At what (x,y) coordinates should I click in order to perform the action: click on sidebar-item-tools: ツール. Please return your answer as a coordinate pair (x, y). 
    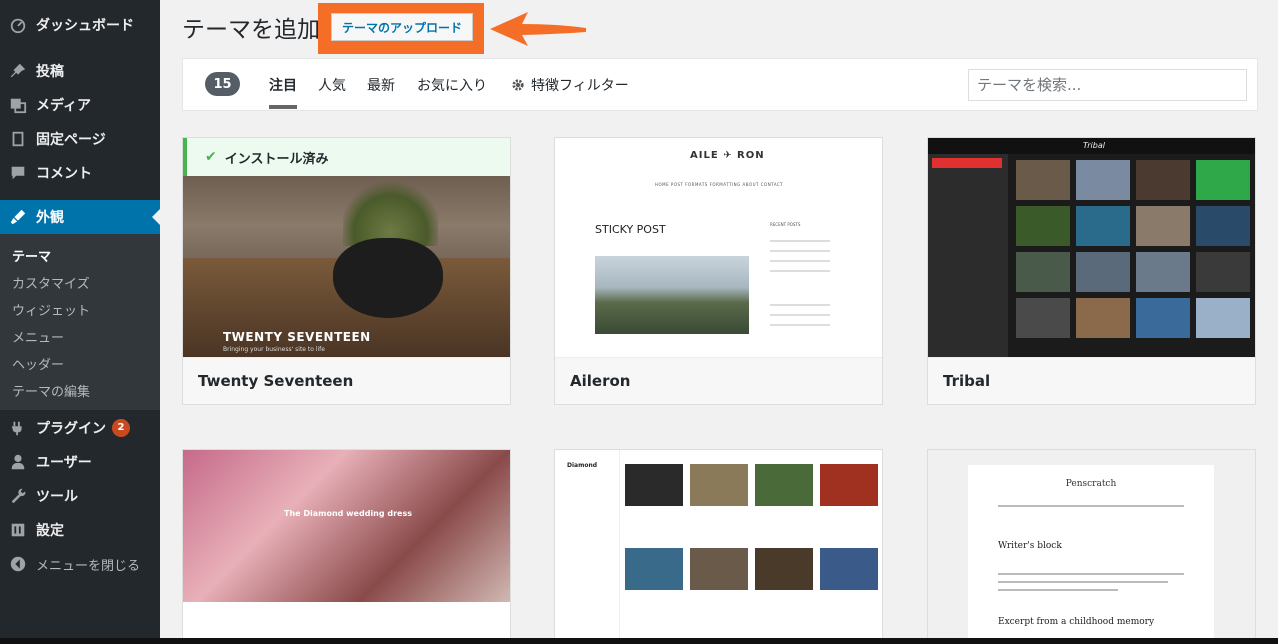
    Looking at the image, I should click on (80, 496).